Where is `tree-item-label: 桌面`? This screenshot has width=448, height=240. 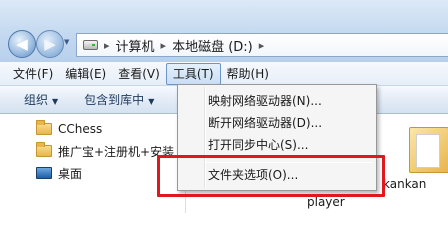 tree-item-label: 桌面 is located at coordinates (70, 173).